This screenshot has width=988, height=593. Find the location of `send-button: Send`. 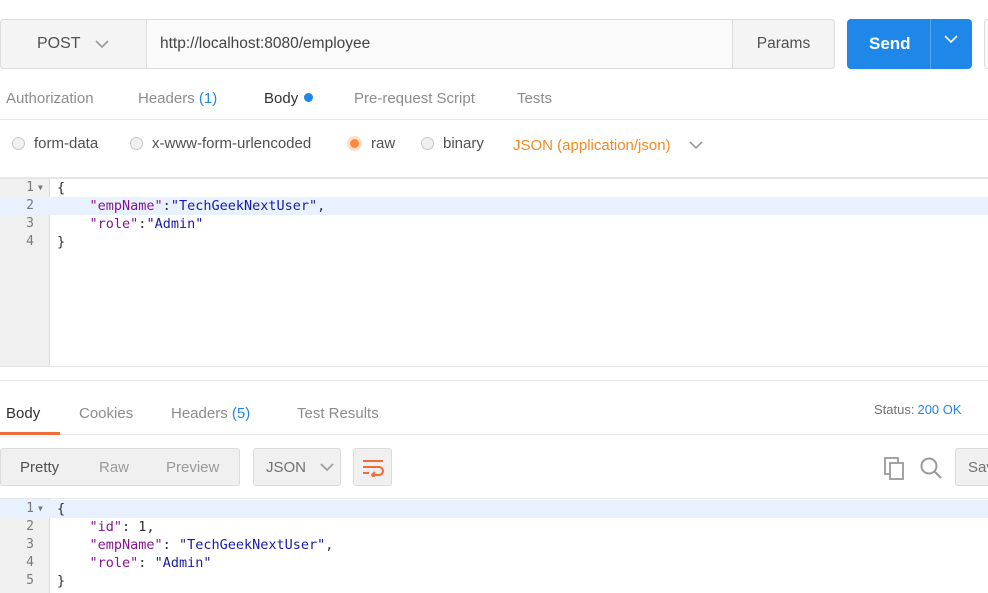

send-button: Send is located at coordinates (909, 44).